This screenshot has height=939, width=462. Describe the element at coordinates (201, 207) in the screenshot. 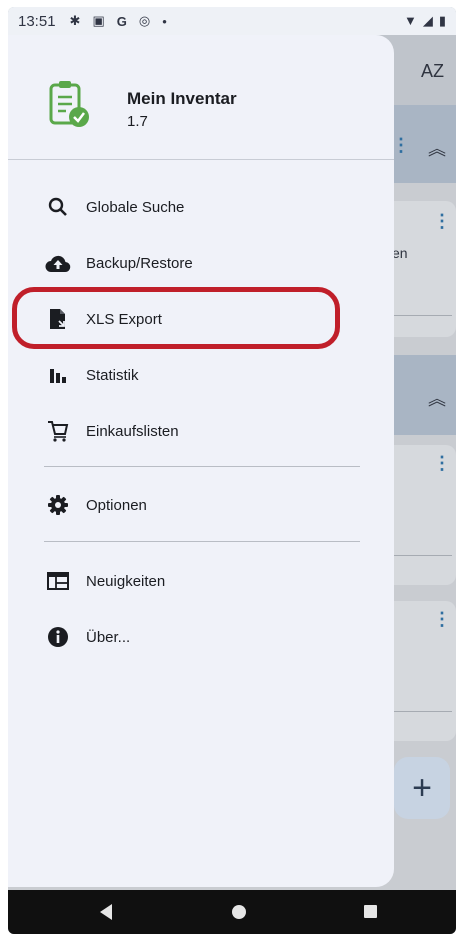

I see `menu-item-global-search: Globale Suche` at that location.